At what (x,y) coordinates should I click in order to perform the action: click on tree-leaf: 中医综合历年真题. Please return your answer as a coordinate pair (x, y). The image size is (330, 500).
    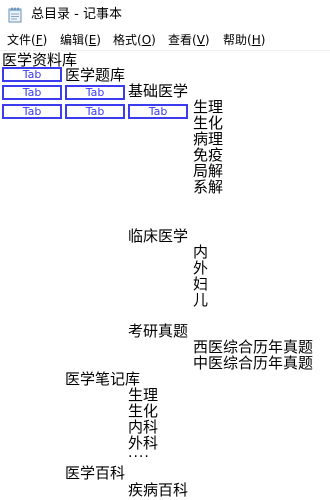
    Looking at the image, I should click on (253, 363).